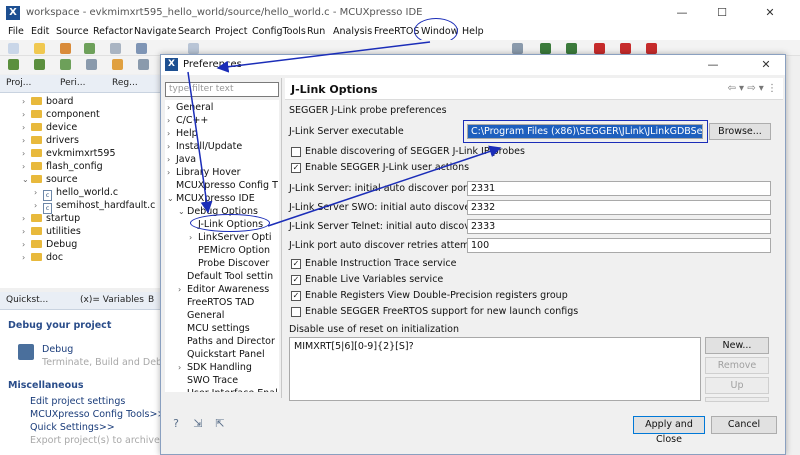 Image resolution: width=800 pixels, height=455 pixels. Describe the element at coordinates (42, 257) in the screenshot. I see `tree-item: › doc` at that location.